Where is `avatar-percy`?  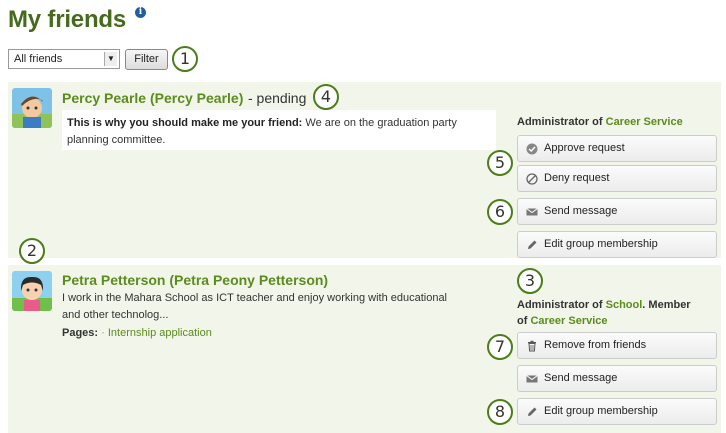 avatar-percy is located at coordinates (32, 108).